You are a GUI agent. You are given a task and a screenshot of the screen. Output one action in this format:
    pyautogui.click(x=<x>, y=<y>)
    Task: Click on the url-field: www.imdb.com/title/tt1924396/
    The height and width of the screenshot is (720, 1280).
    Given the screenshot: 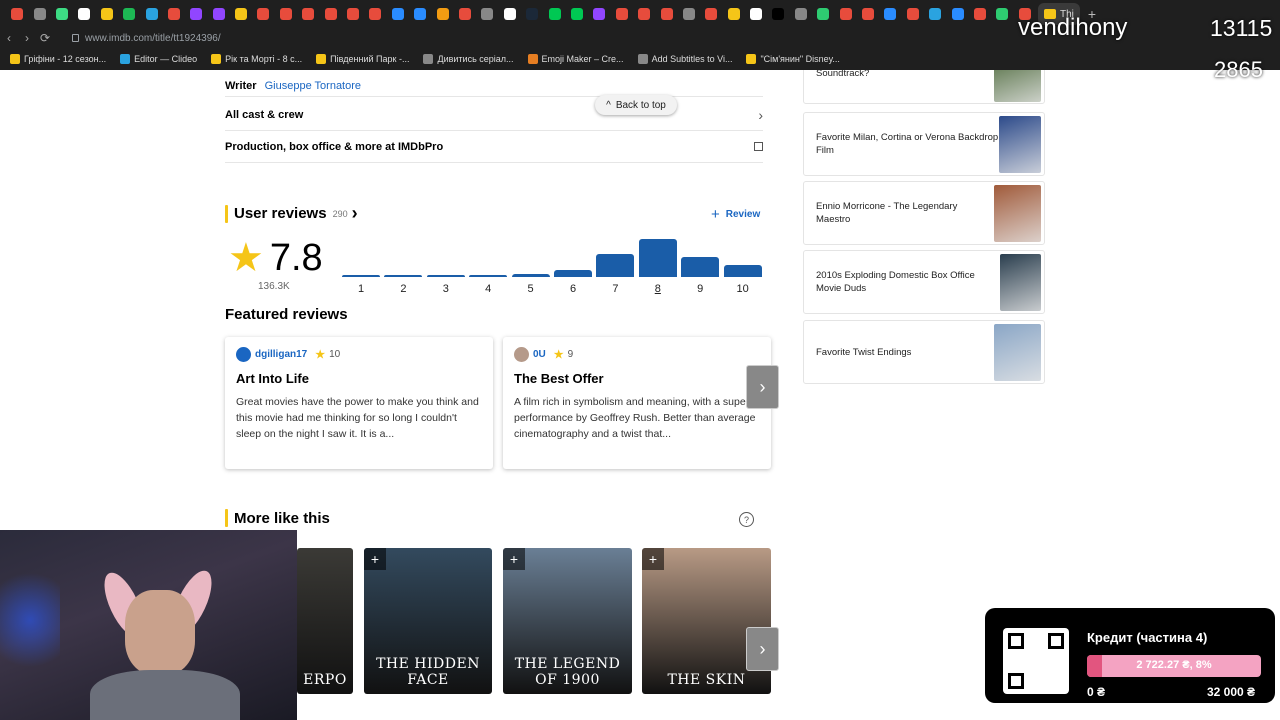 What is the action you would take?
    pyautogui.click(x=146, y=38)
    